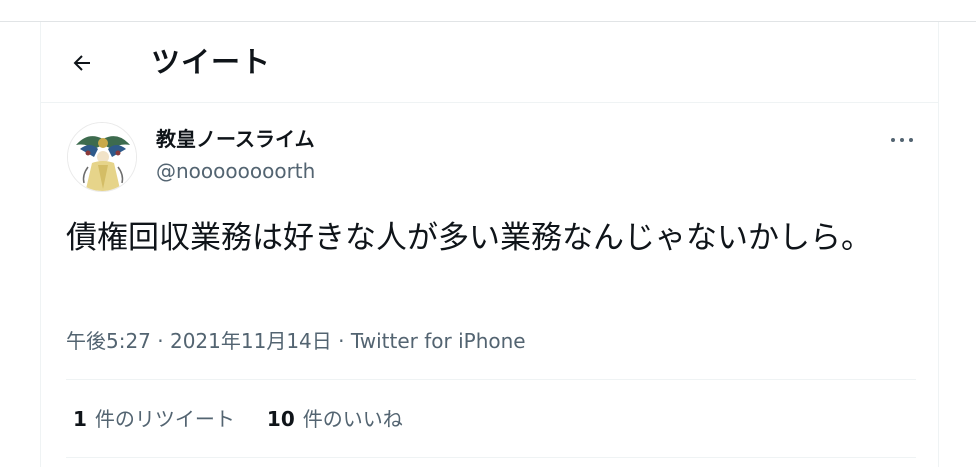 The image size is (976, 467). Describe the element at coordinates (352, 419) in the screenshot. I see `likes-label: 件のいいね` at that location.